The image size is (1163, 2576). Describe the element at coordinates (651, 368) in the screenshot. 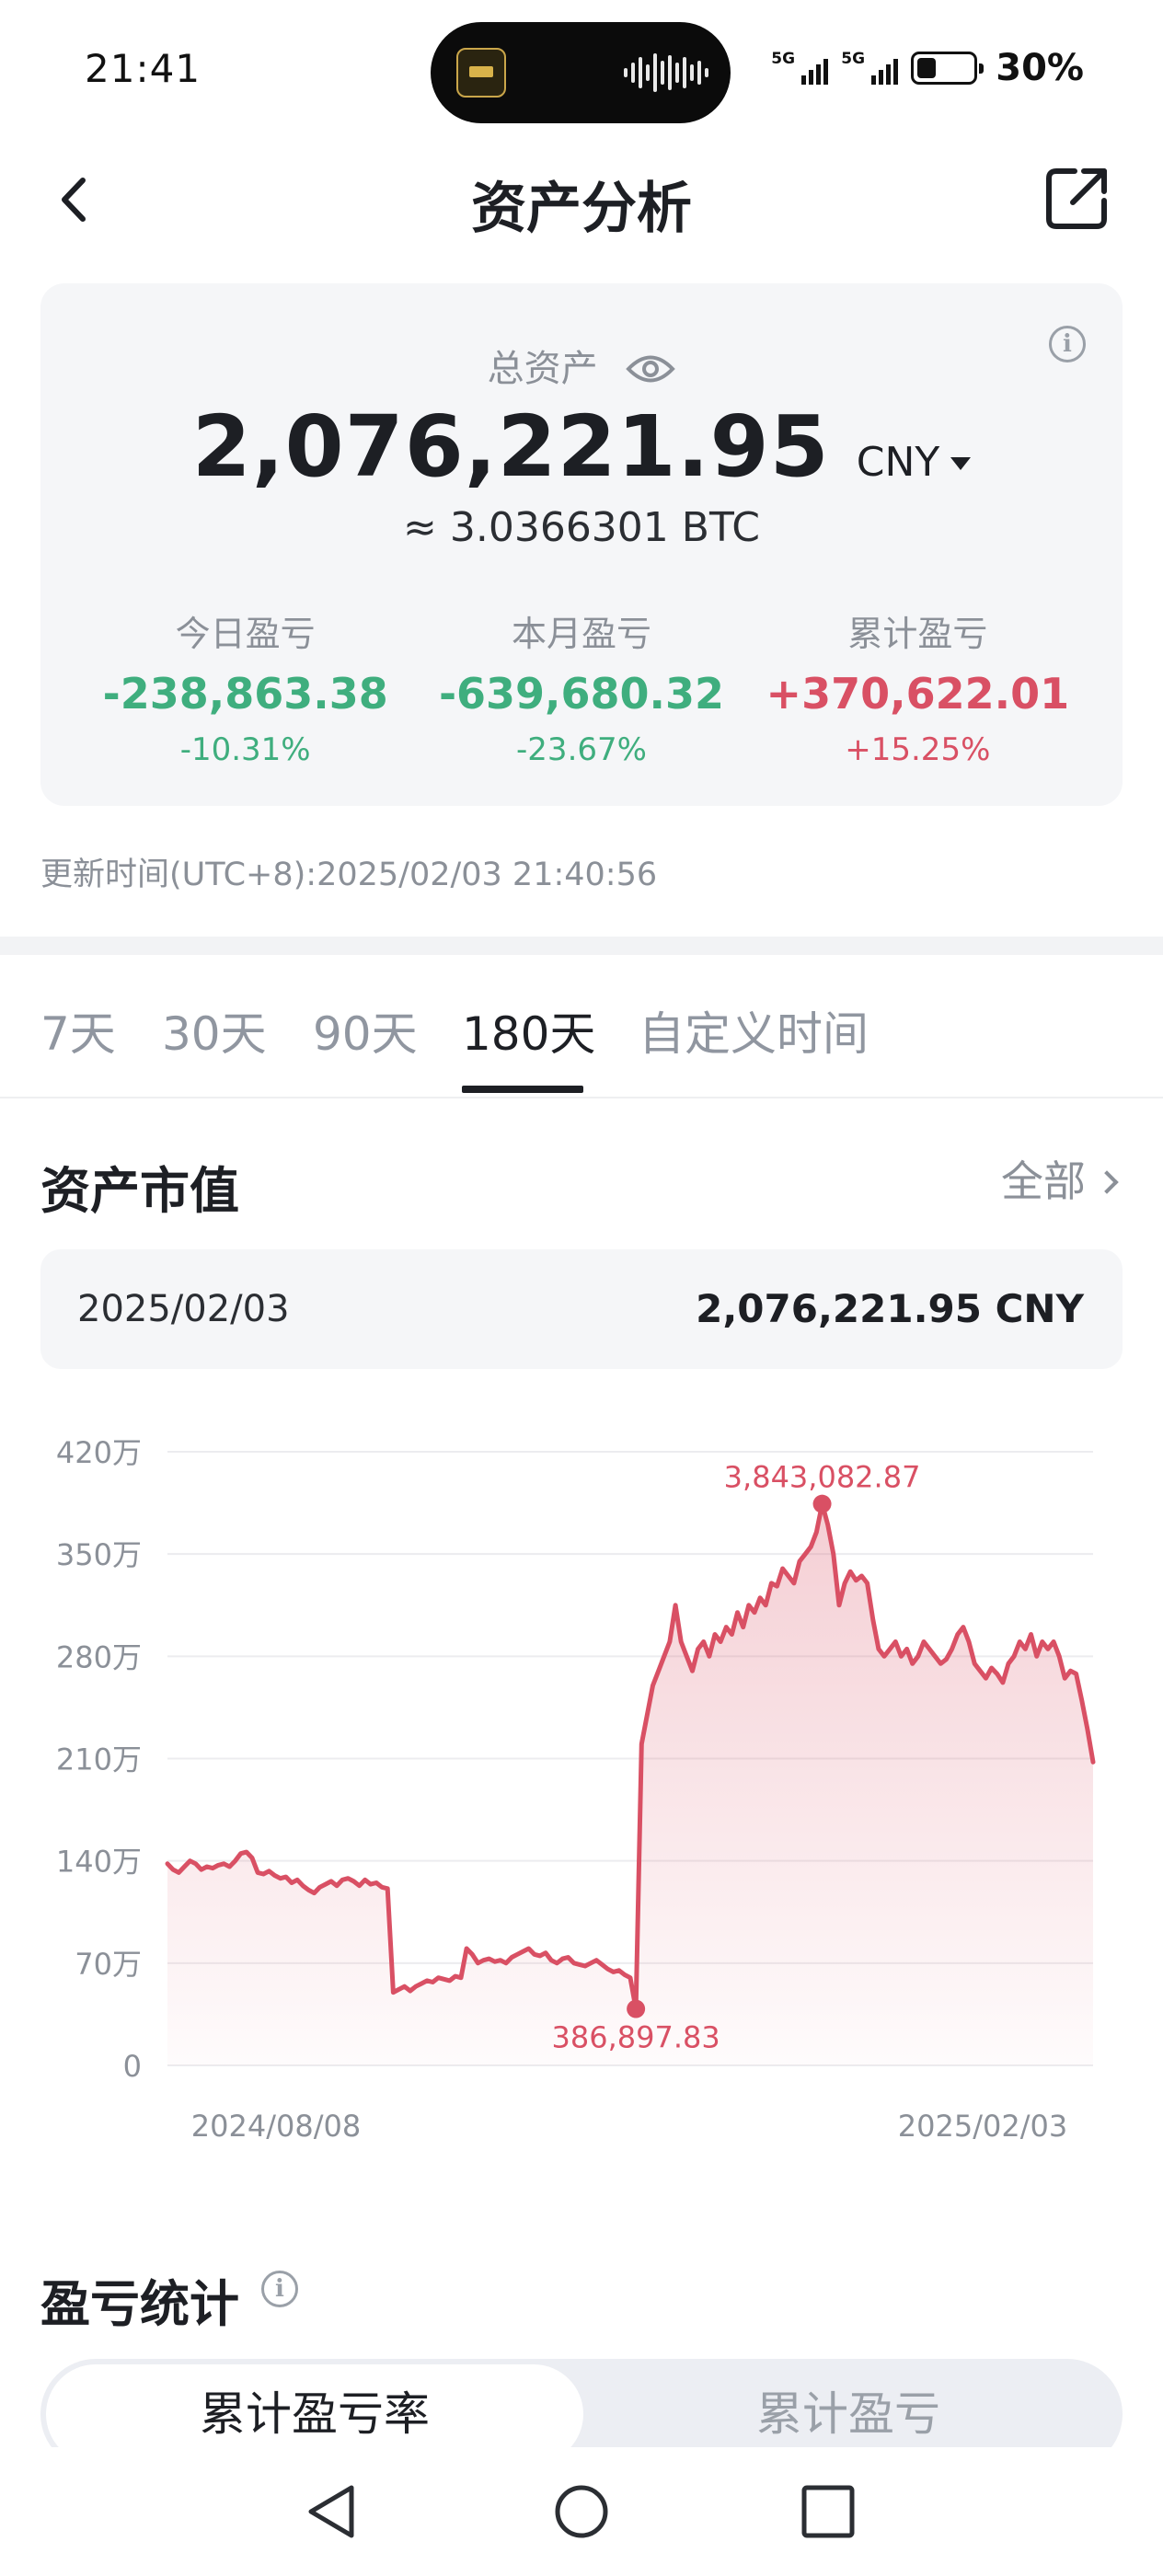

I see `eye-icon` at that location.